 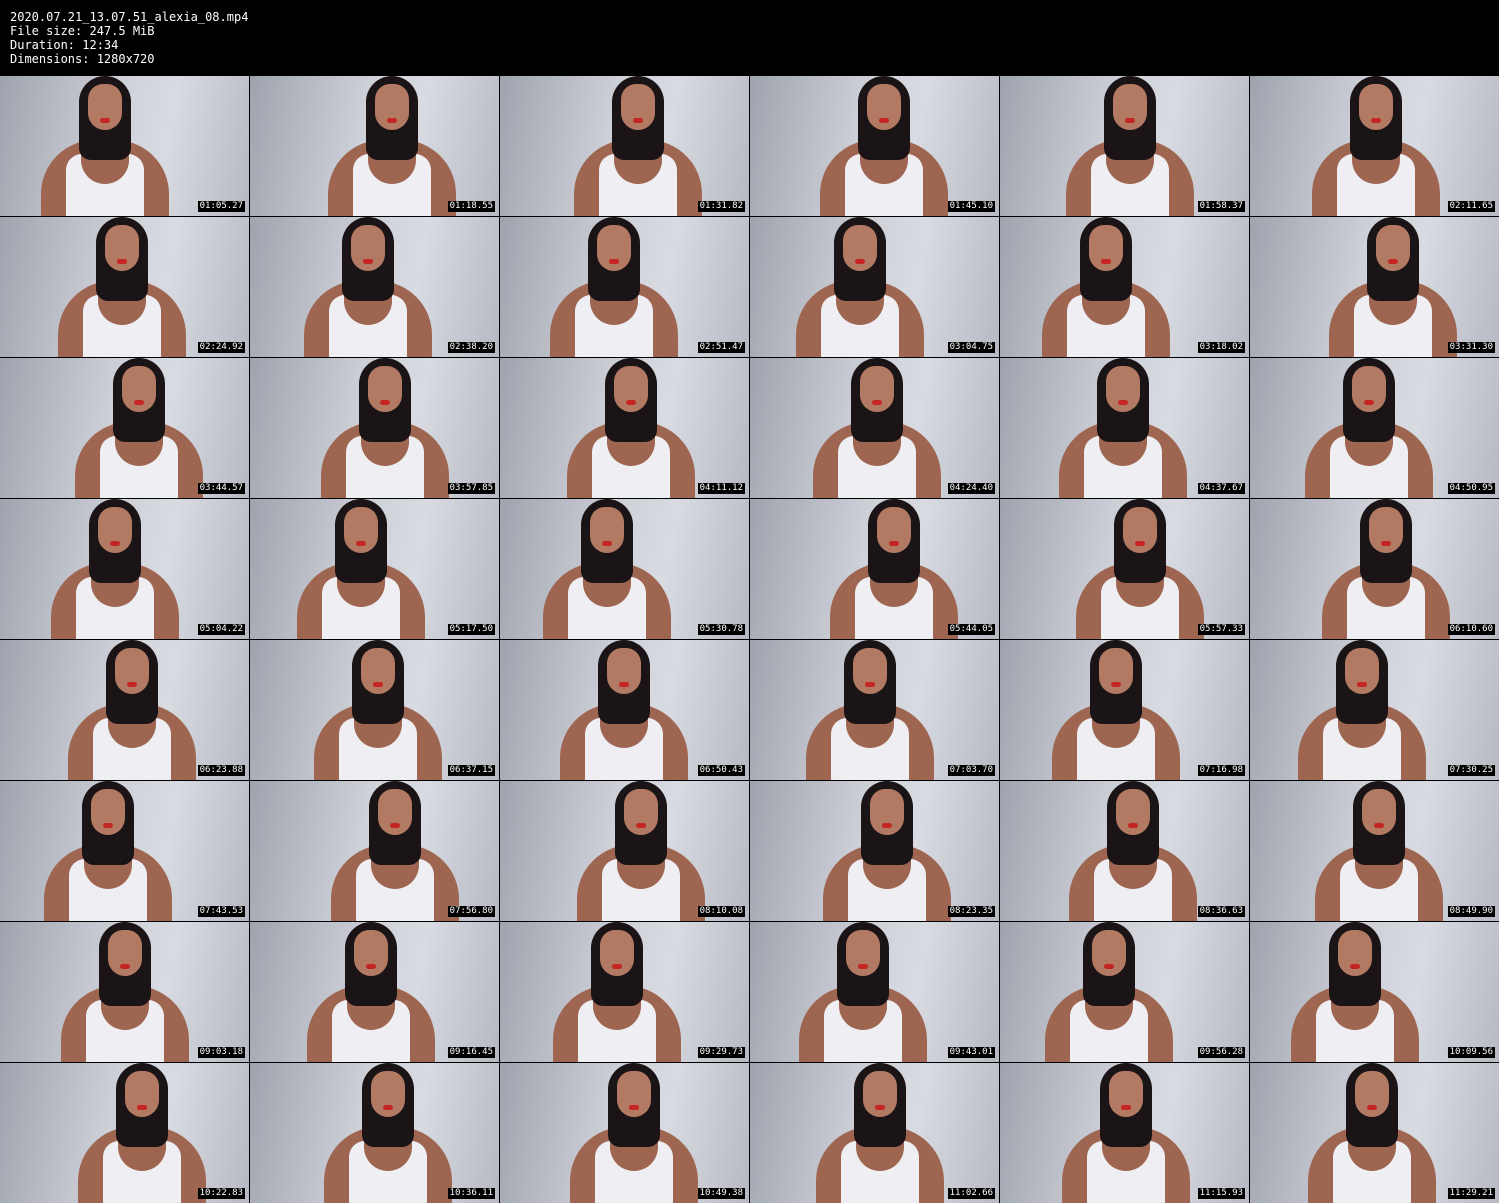 What do you see at coordinates (721, 629) in the screenshot?
I see `frame-timestamp: 05:30.78` at bounding box center [721, 629].